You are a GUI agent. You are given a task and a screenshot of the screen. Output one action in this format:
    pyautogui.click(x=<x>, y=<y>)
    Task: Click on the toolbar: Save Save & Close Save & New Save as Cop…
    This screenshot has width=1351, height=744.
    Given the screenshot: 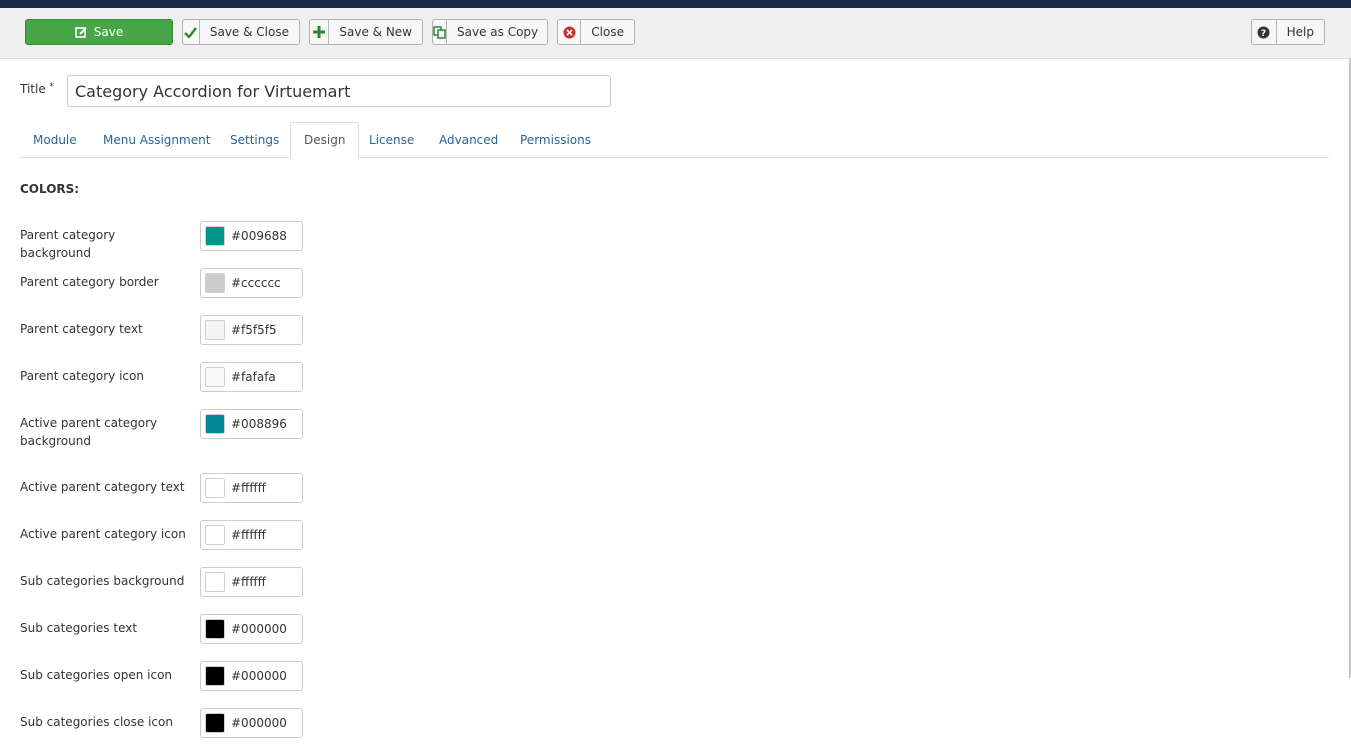 What is the action you would take?
    pyautogui.click(x=675, y=33)
    